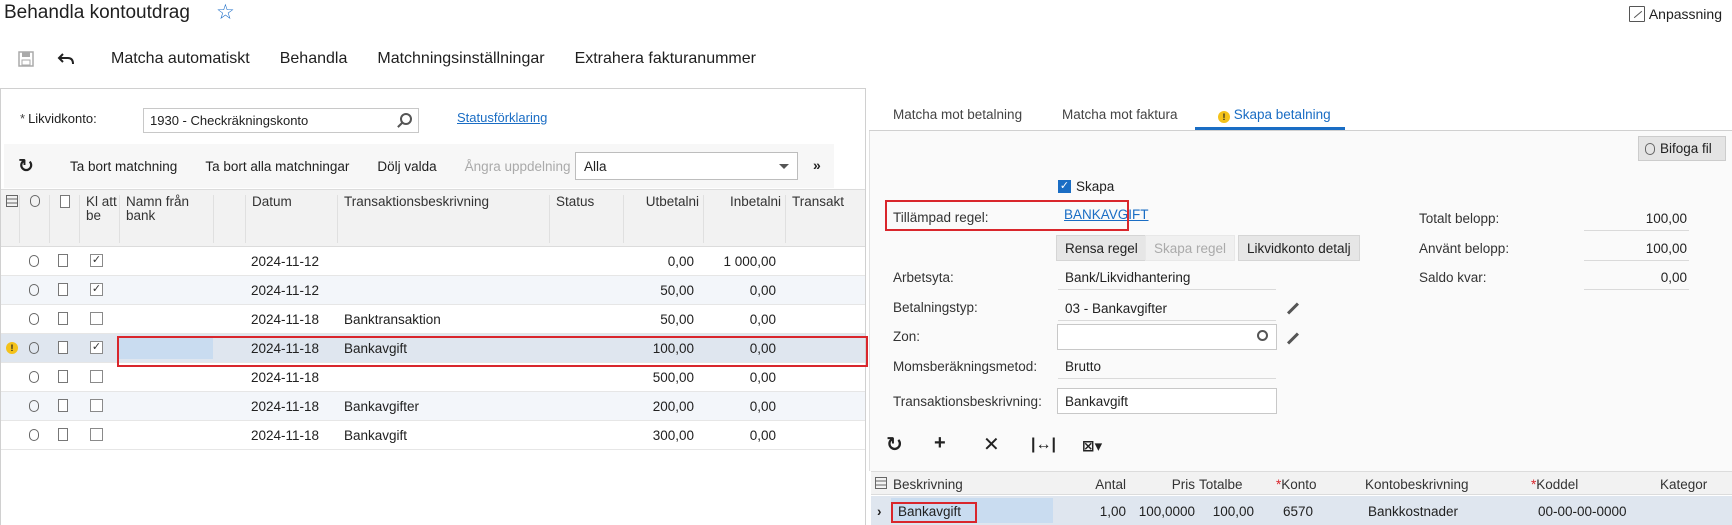 Image resolution: width=1732 pixels, height=525 pixels. What do you see at coordinates (502, 117) in the screenshot?
I see `status-legend-link: Statusförklaring` at bounding box center [502, 117].